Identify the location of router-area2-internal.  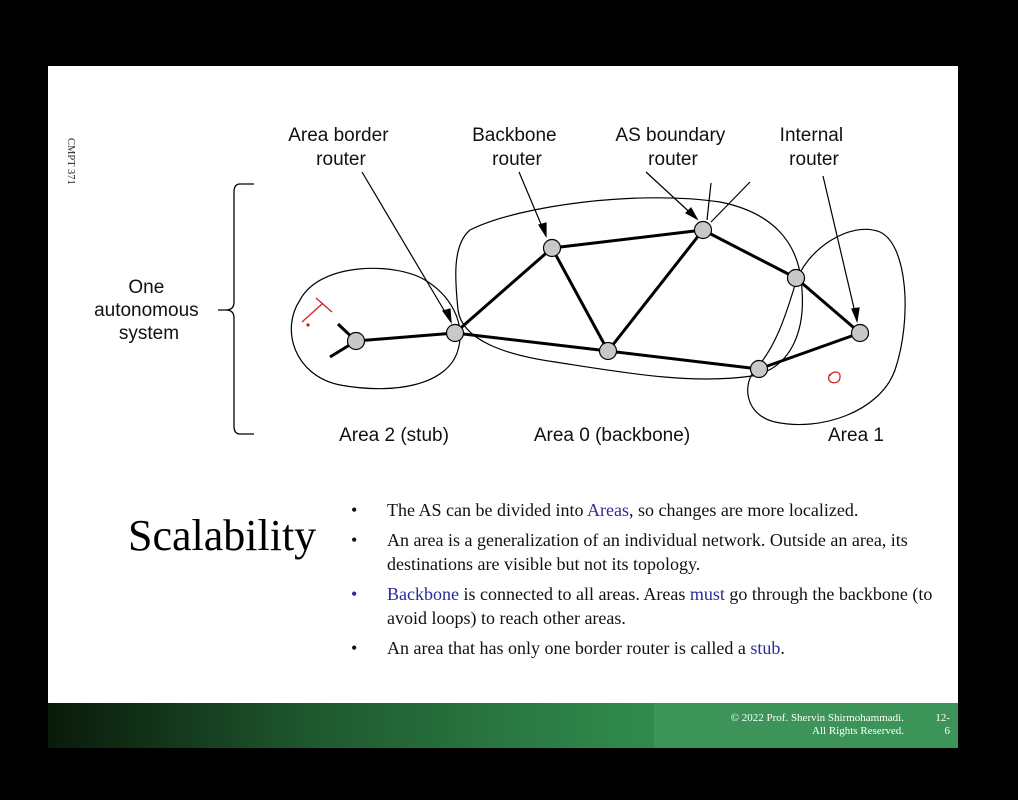
(356, 341).